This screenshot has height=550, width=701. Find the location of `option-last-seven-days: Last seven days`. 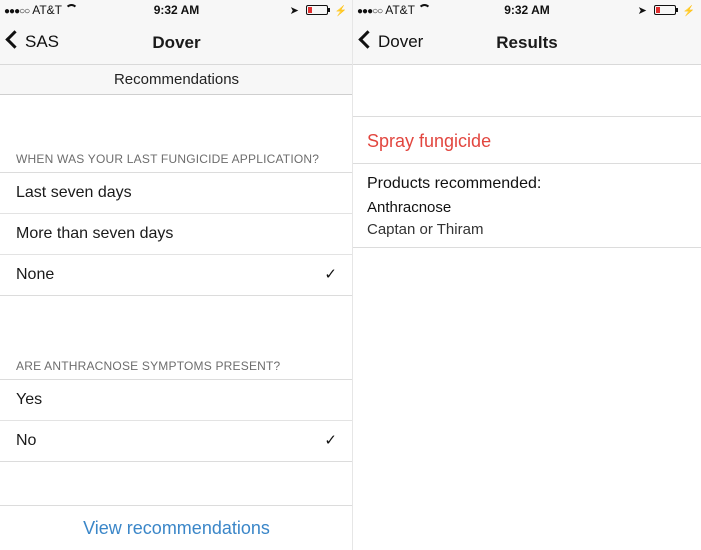

option-last-seven-days: Last seven days is located at coordinates (176, 193).